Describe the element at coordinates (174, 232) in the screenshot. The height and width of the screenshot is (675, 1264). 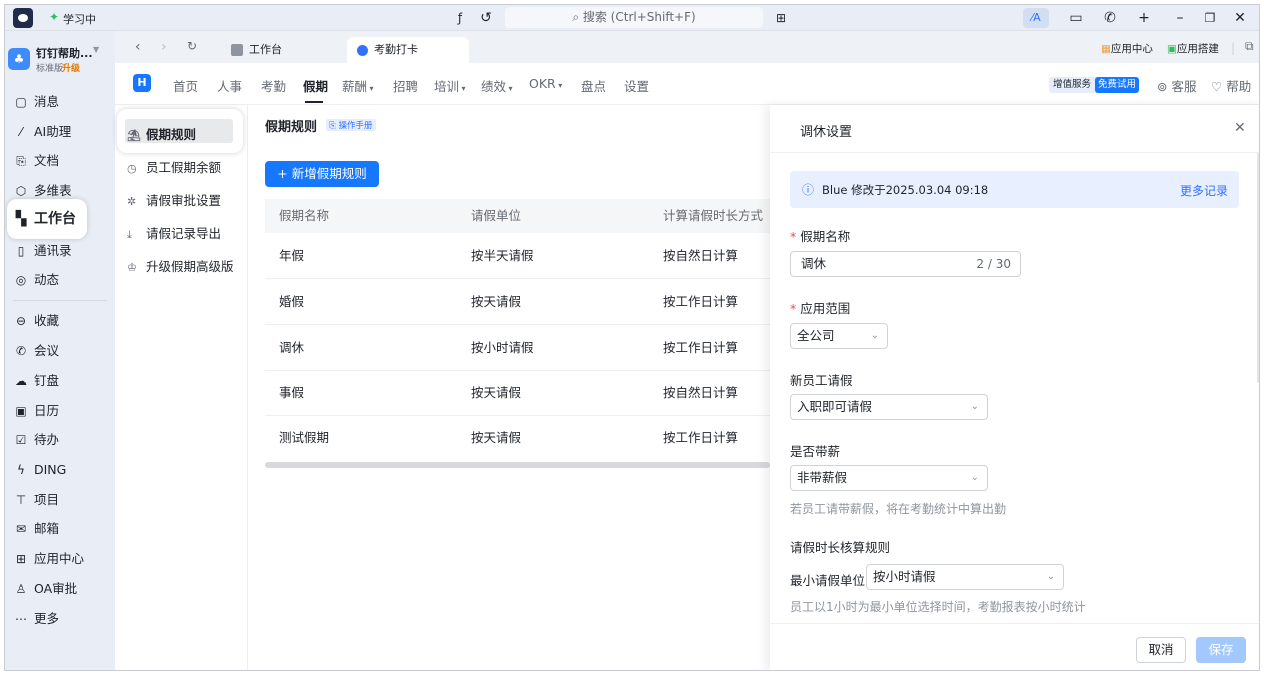
I see `submenu-export-records: ⤓ 请假记录导出` at that location.